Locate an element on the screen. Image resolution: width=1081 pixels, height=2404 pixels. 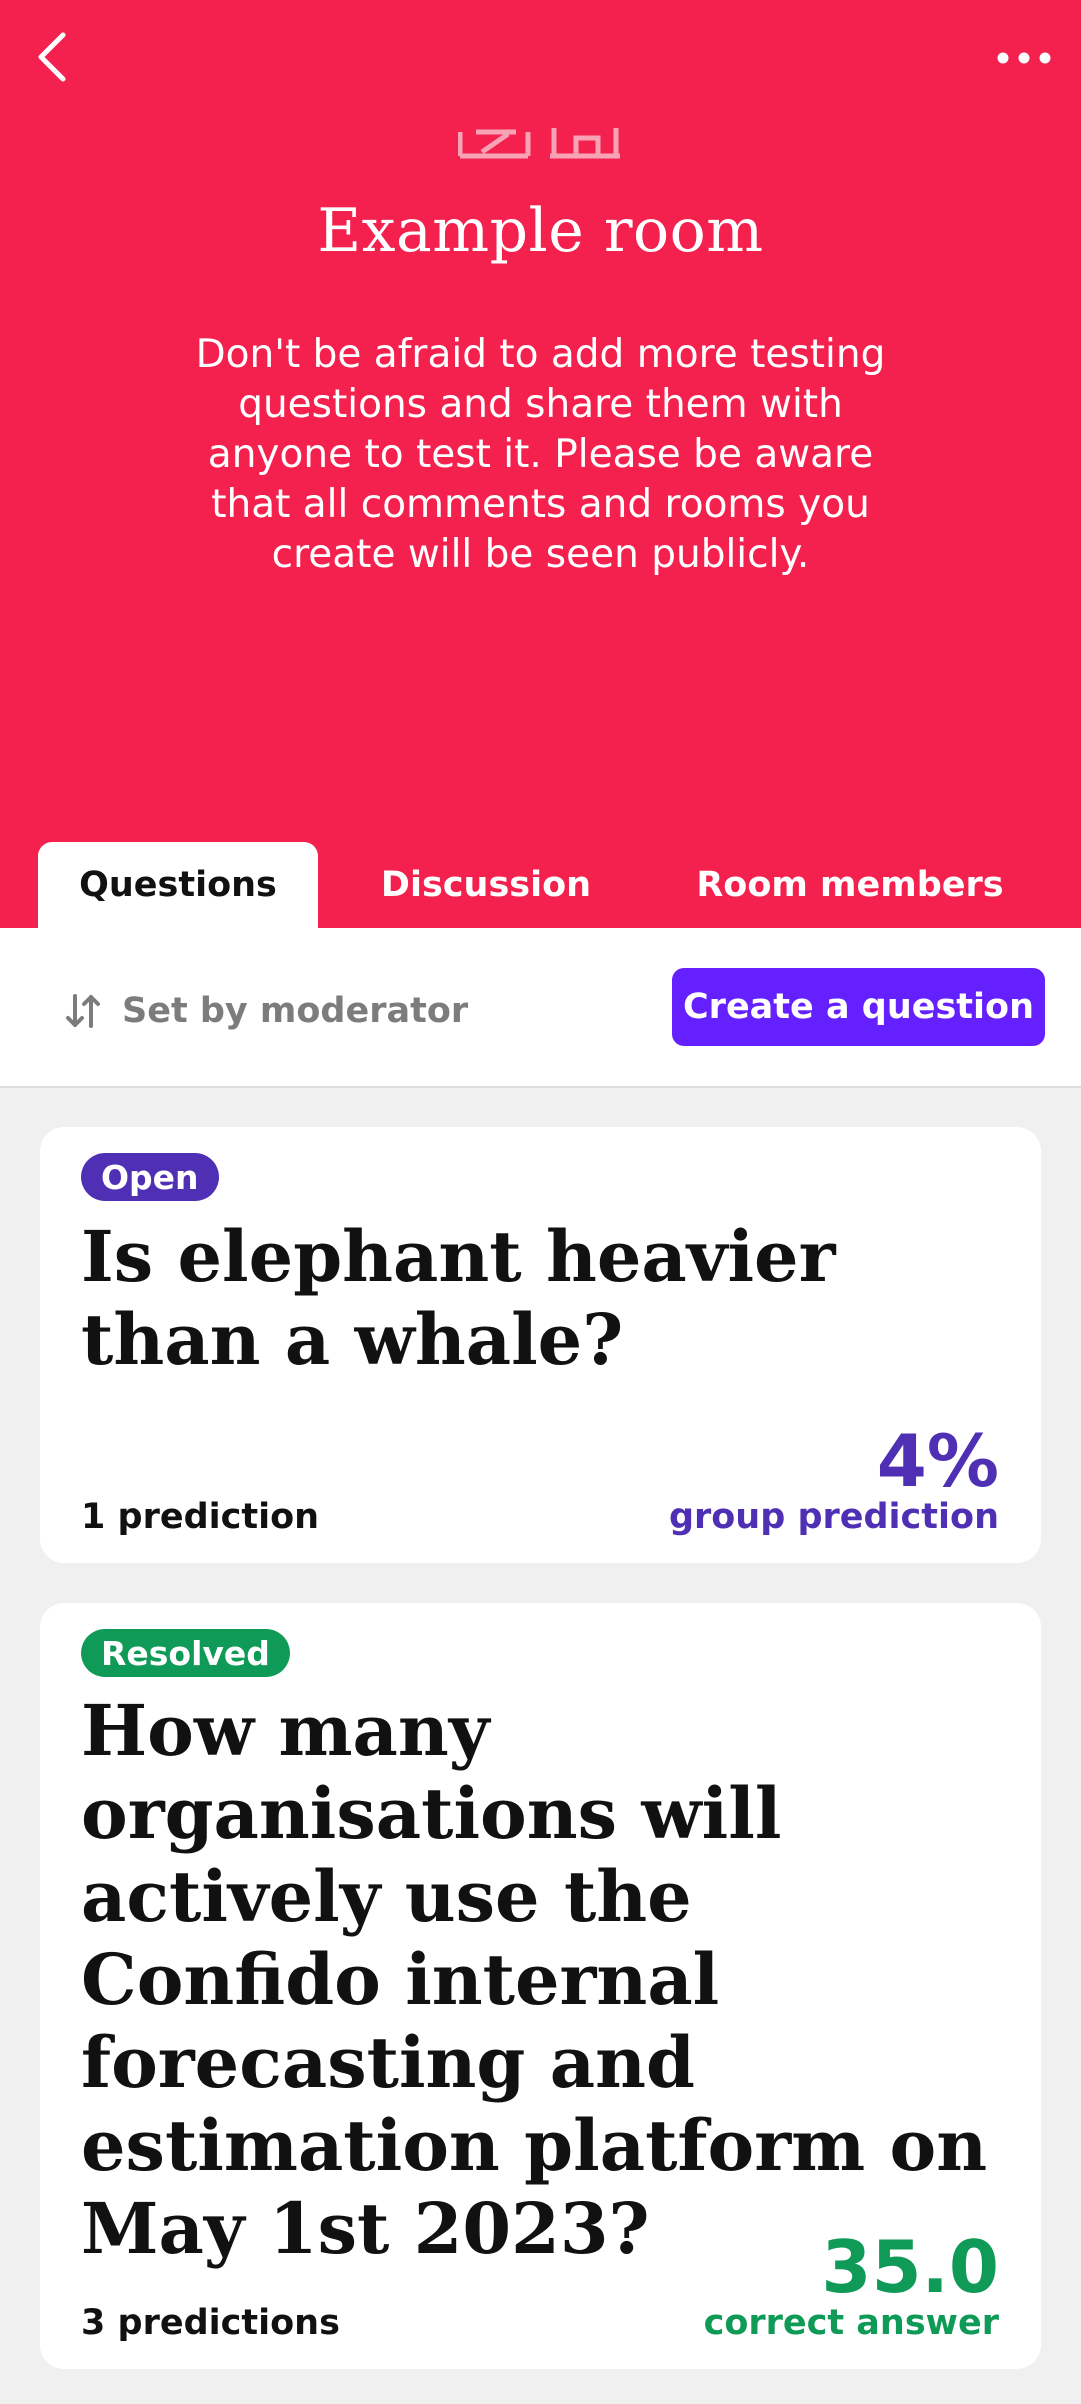
correct-answer-value: 35.0 is located at coordinates (910, 2267).